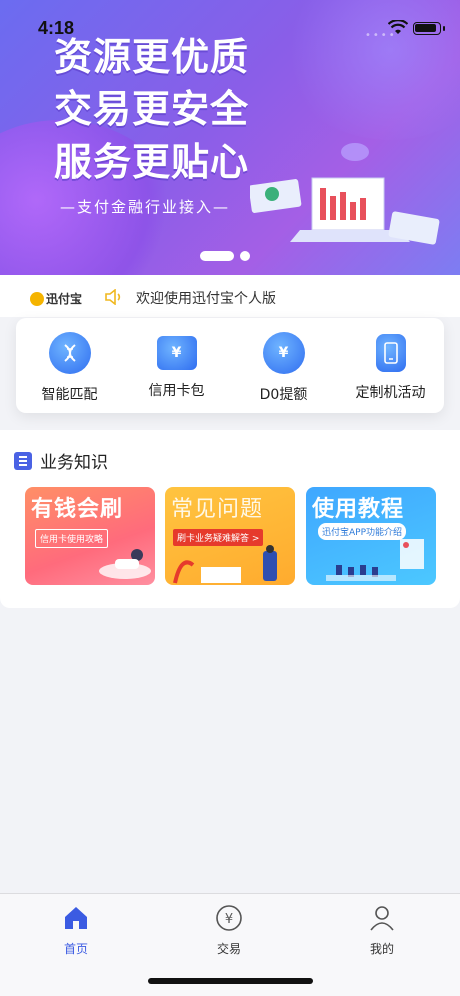 The height and width of the screenshot is (996, 460). I want to click on tab-label: 首页, so click(75, 949).